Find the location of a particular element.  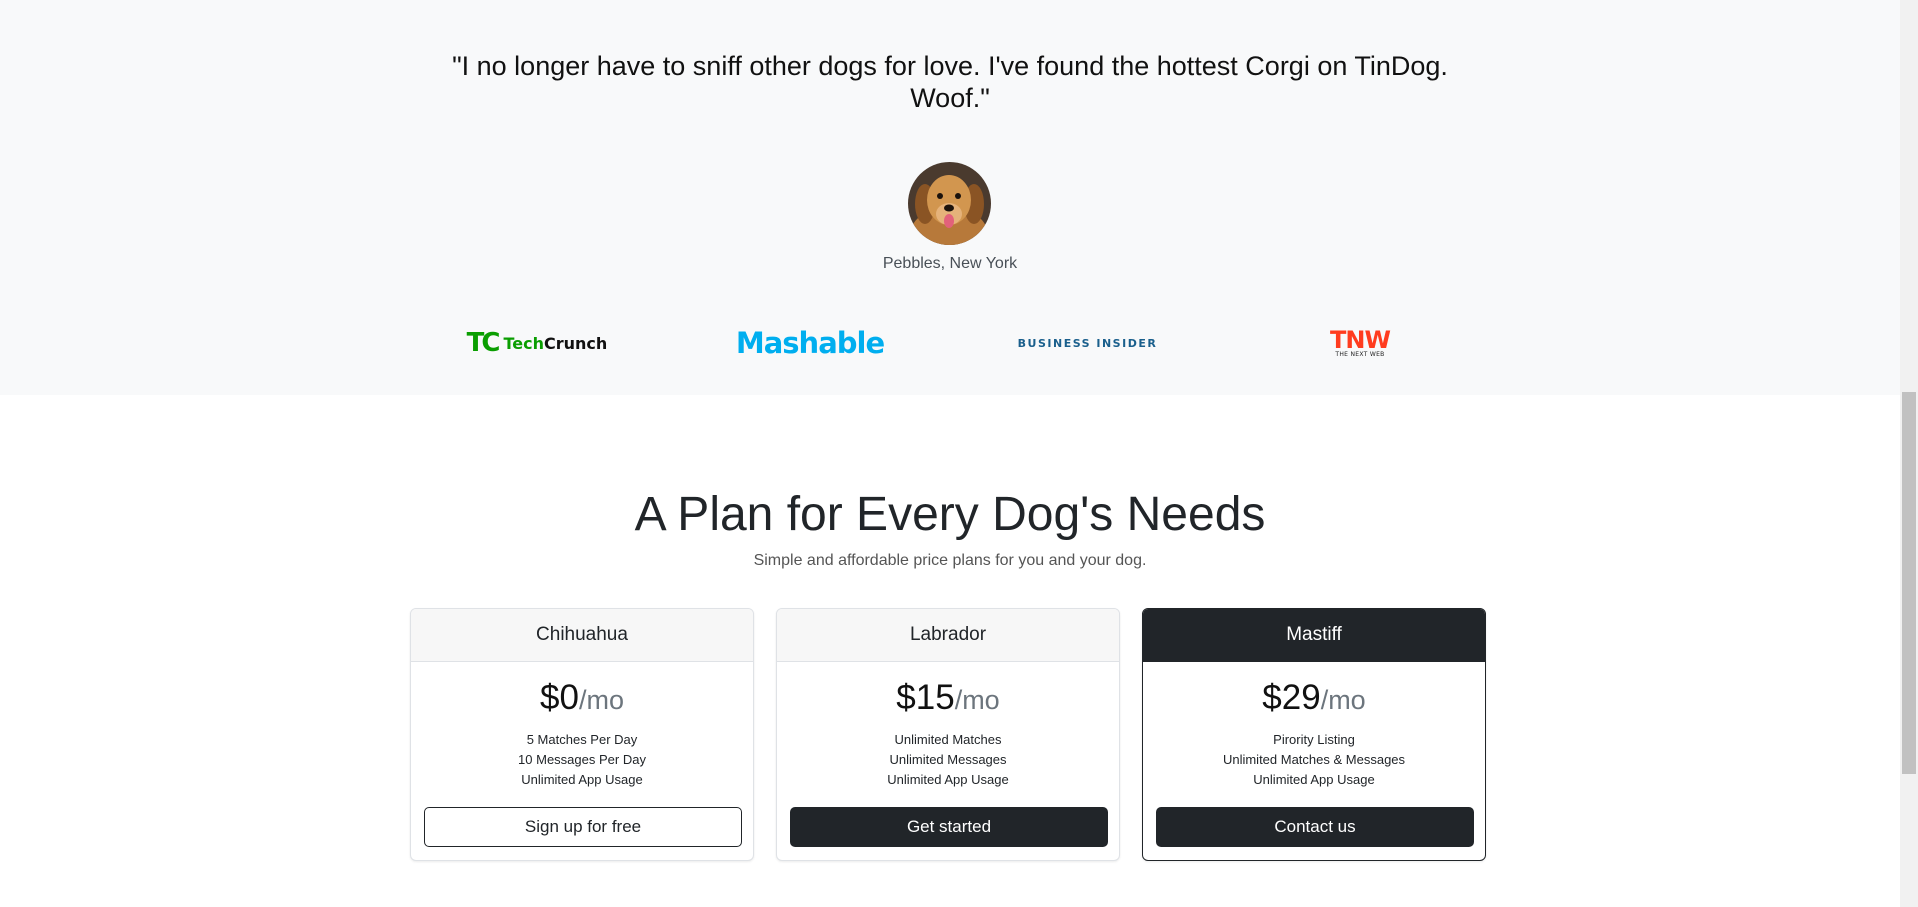

mashable-logo: Mashable is located at coordinates (810, 343).